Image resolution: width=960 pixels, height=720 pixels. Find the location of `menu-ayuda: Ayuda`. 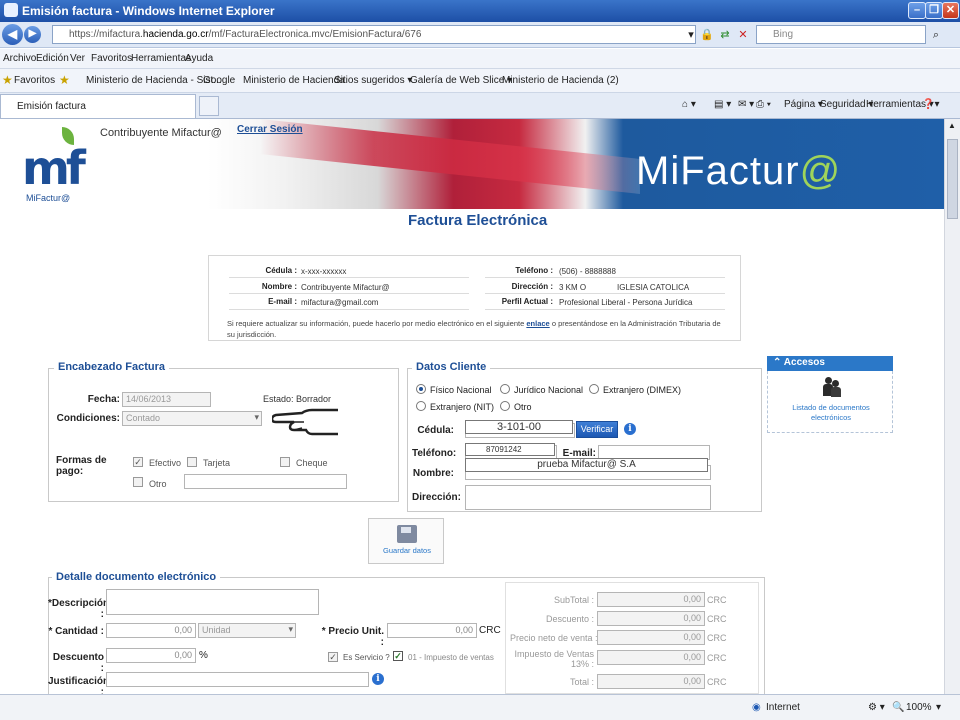

menu-ayuda: Ayuda is located at coordinates (199, 58).